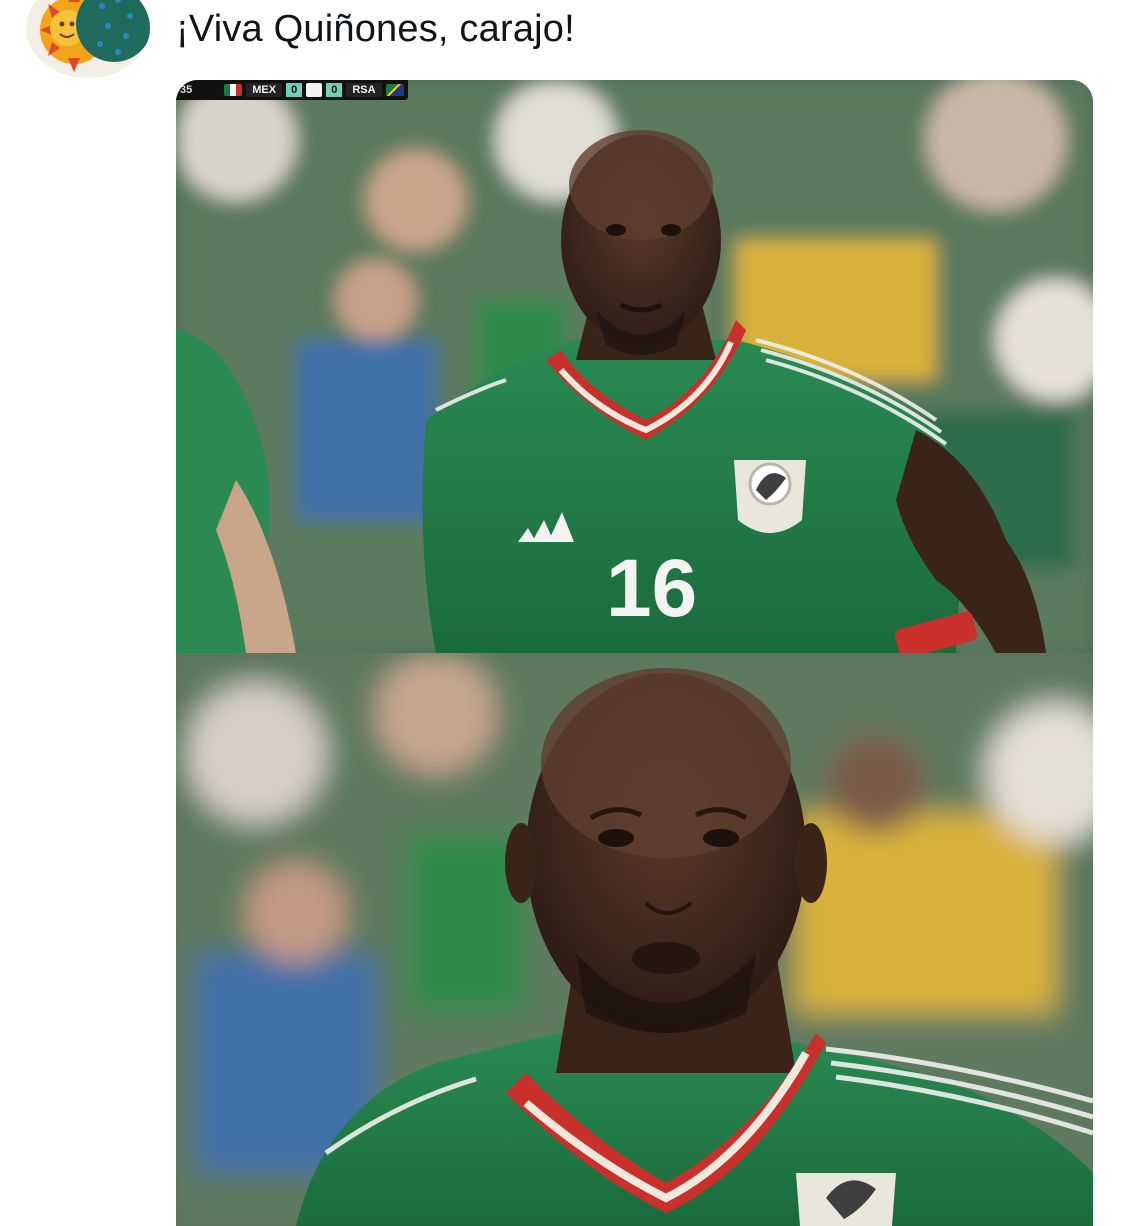 The height and width of the screenshot is (1226, 1125). What do you see at coordinates (375, 29) in the screenshot?
I see `post-text: ¡Viva Quiñones, carajo!` at bounding box center [375, 29].